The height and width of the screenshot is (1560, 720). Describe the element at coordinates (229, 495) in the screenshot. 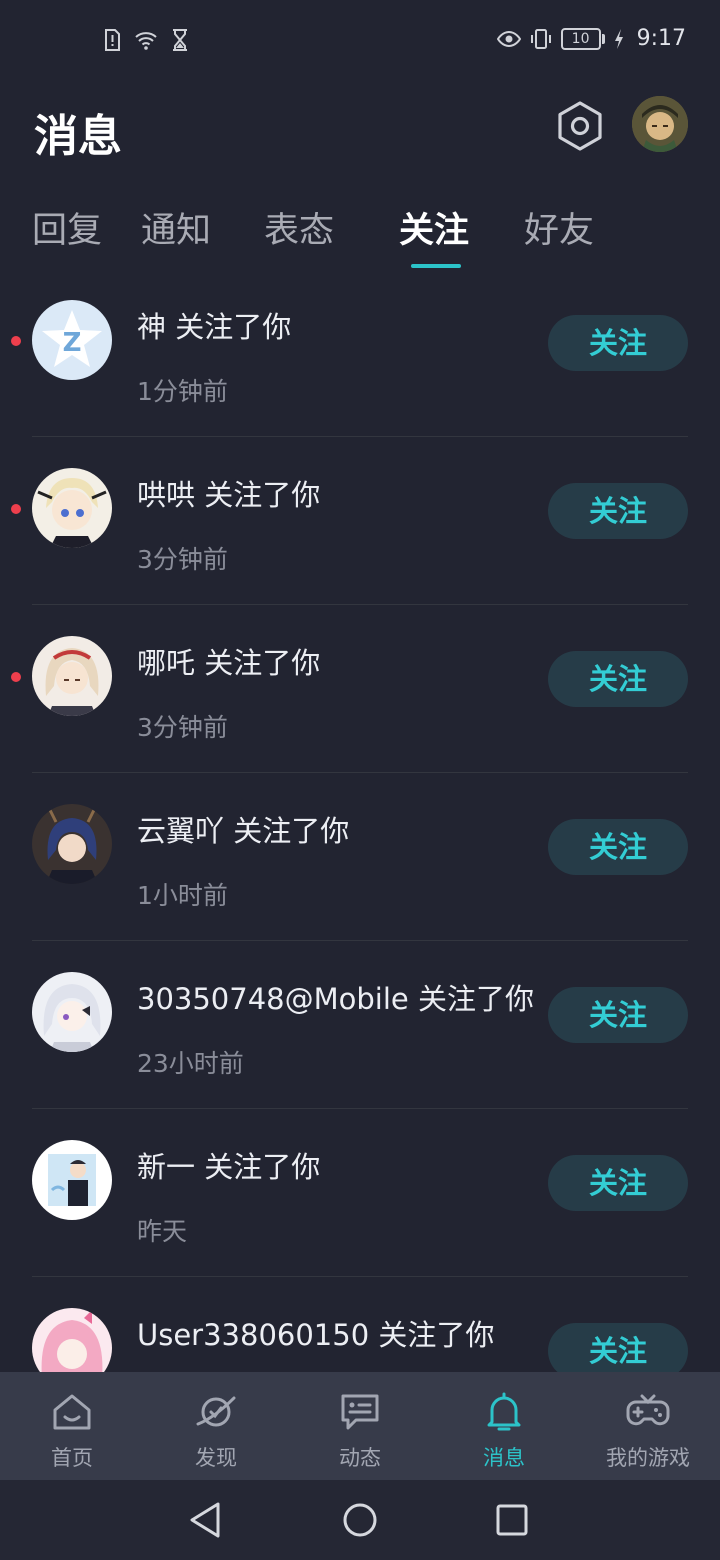

I see `notification-text: 哄哄 关注了你` at that location.